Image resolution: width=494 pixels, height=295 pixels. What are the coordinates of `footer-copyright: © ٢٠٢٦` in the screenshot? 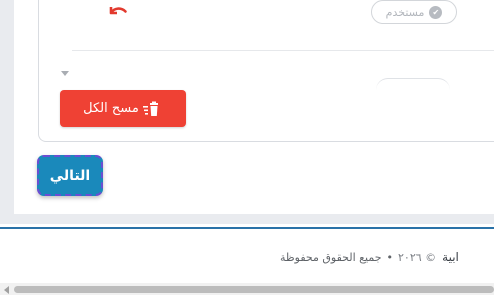 It's located at (417, 257).